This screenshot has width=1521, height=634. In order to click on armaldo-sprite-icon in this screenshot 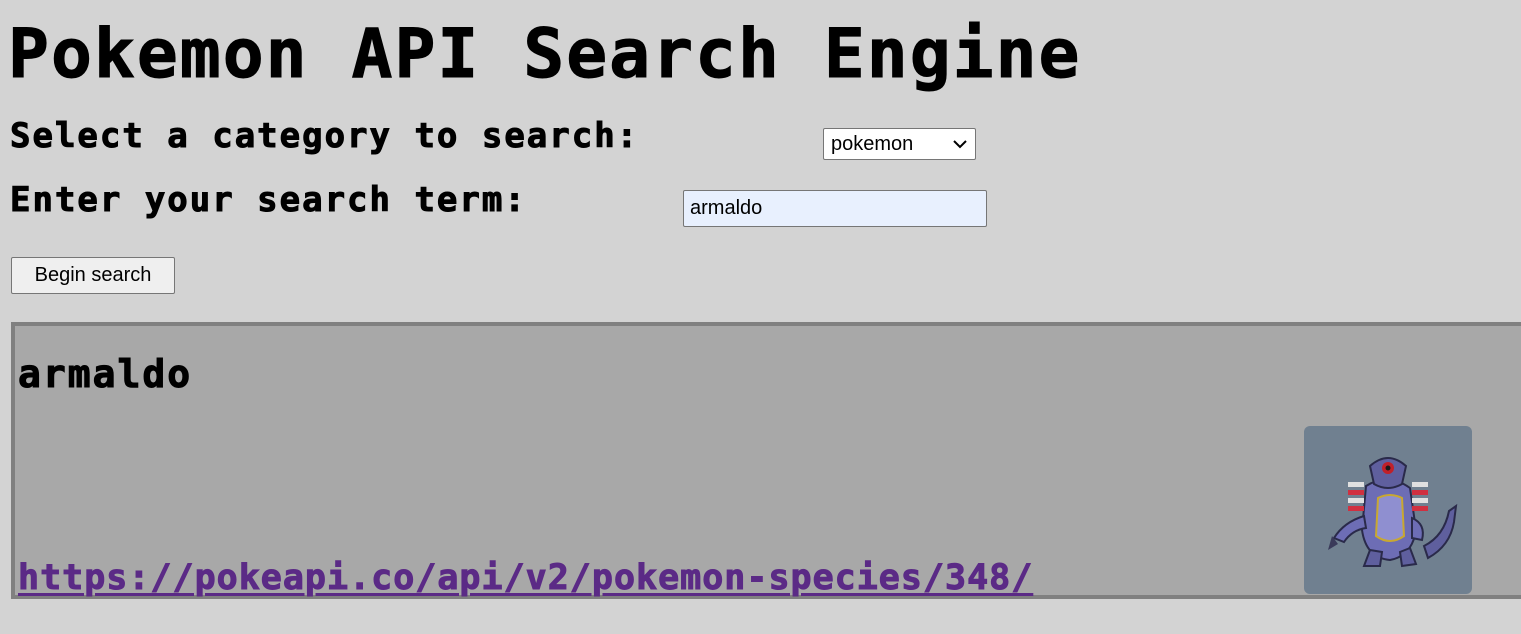, I will do `click(1393, 512)`.